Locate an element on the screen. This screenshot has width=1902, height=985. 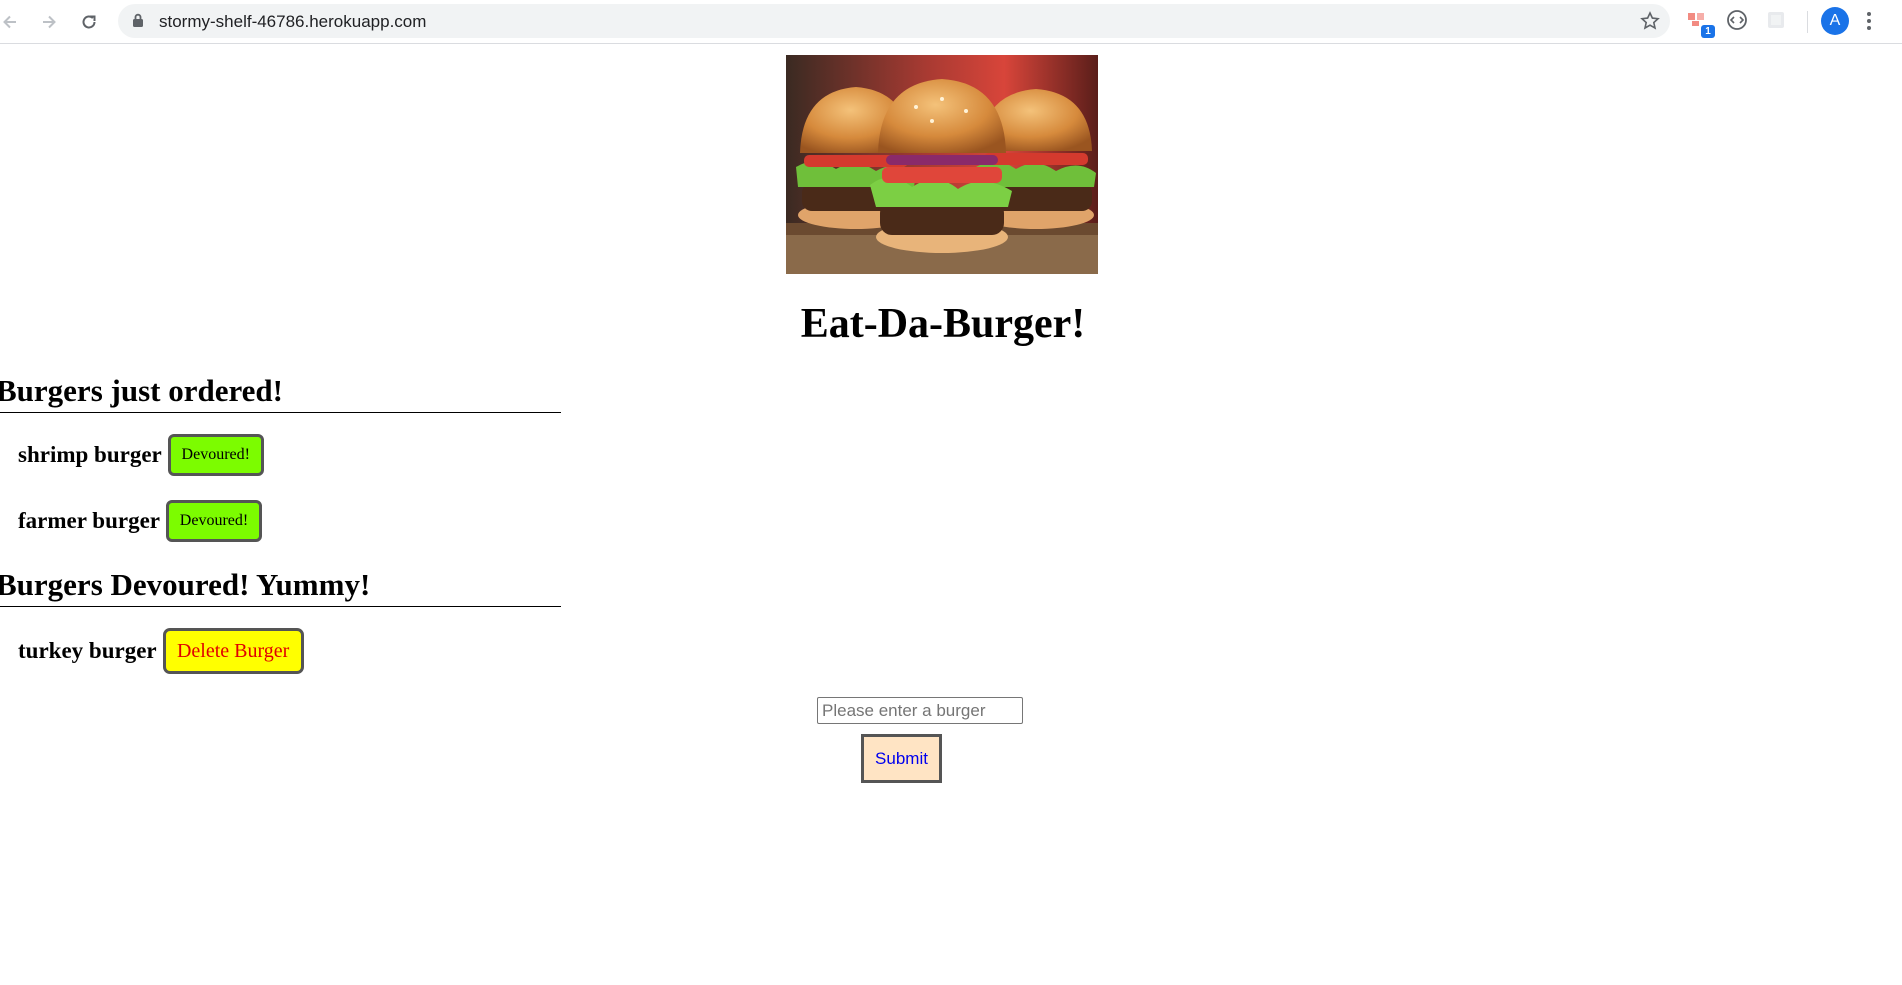
list-item: farmer burger Devoured! is located at coordinates (140, 521).